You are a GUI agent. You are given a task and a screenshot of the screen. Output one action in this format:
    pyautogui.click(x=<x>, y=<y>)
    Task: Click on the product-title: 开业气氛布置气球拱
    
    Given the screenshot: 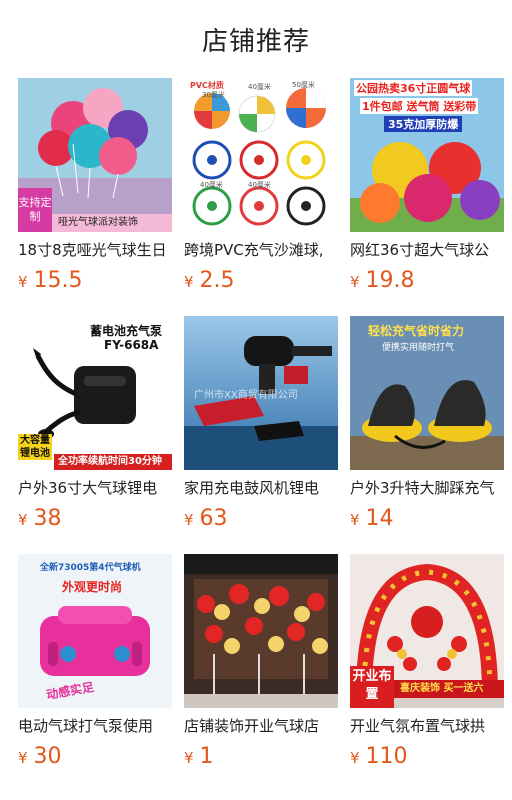 What is the action you would take?
    pyautogui.click(x=427, y=726)
    